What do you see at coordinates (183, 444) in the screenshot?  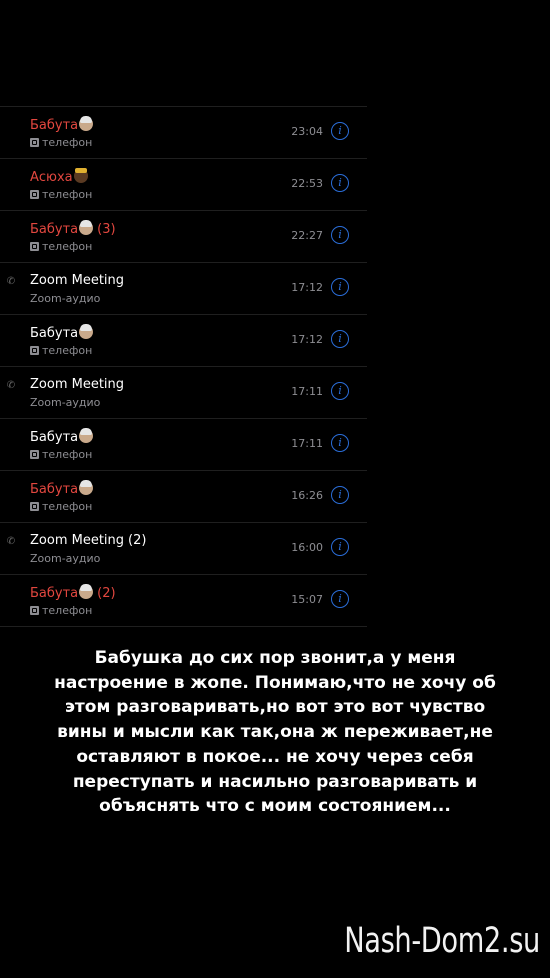 I see `call-row: Бабута телефон 17:11 i` at bounding box center [183, 444].